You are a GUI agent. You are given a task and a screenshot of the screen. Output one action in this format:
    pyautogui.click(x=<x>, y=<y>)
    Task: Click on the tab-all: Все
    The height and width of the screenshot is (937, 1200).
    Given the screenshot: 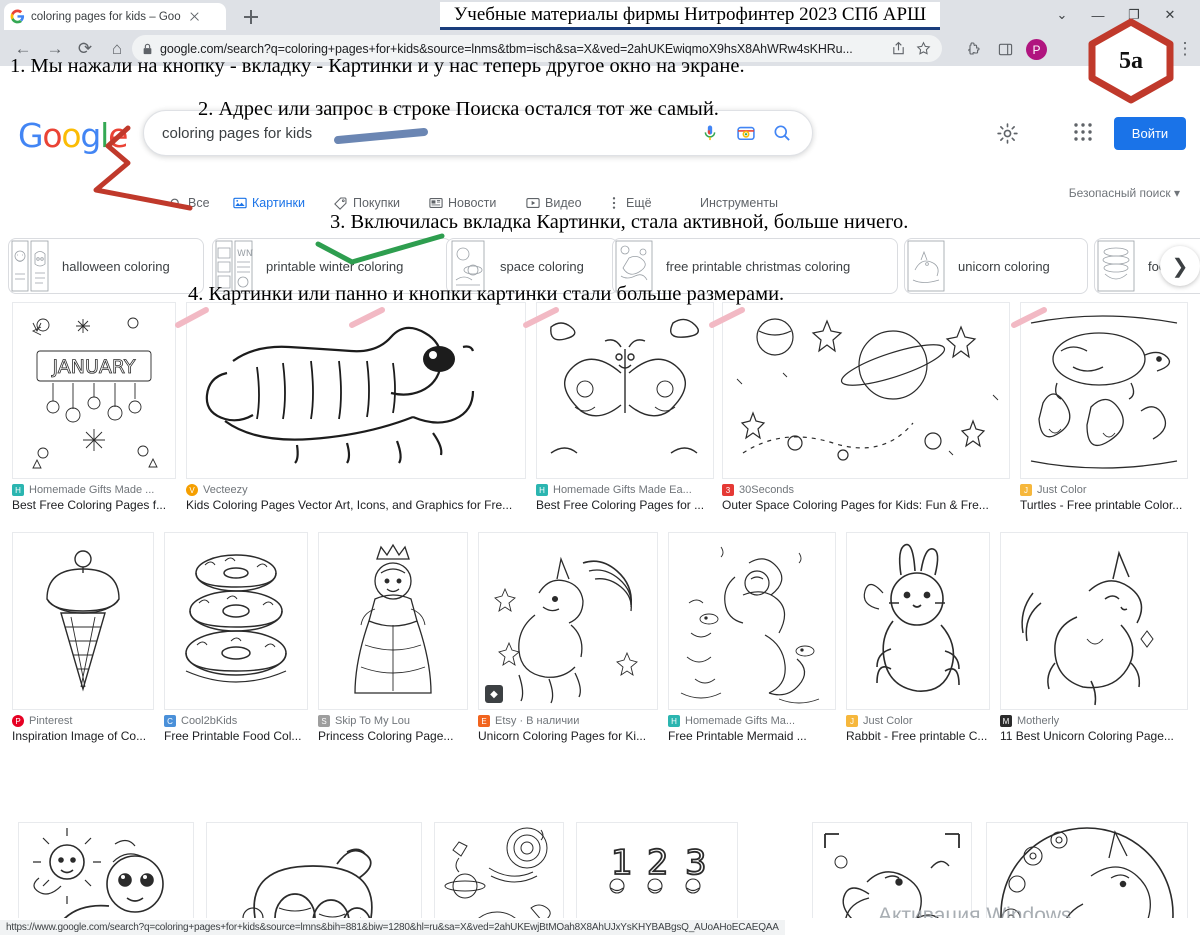 What is the action you would take?
    pyautogui.click(x=189, y=203)
    